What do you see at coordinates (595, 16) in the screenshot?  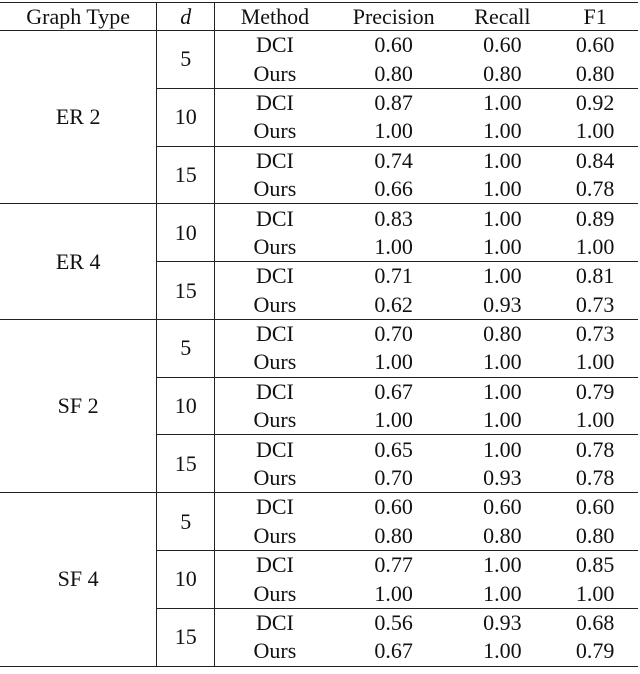 I see `header-f1: F1` at bounding box center [595, 16].